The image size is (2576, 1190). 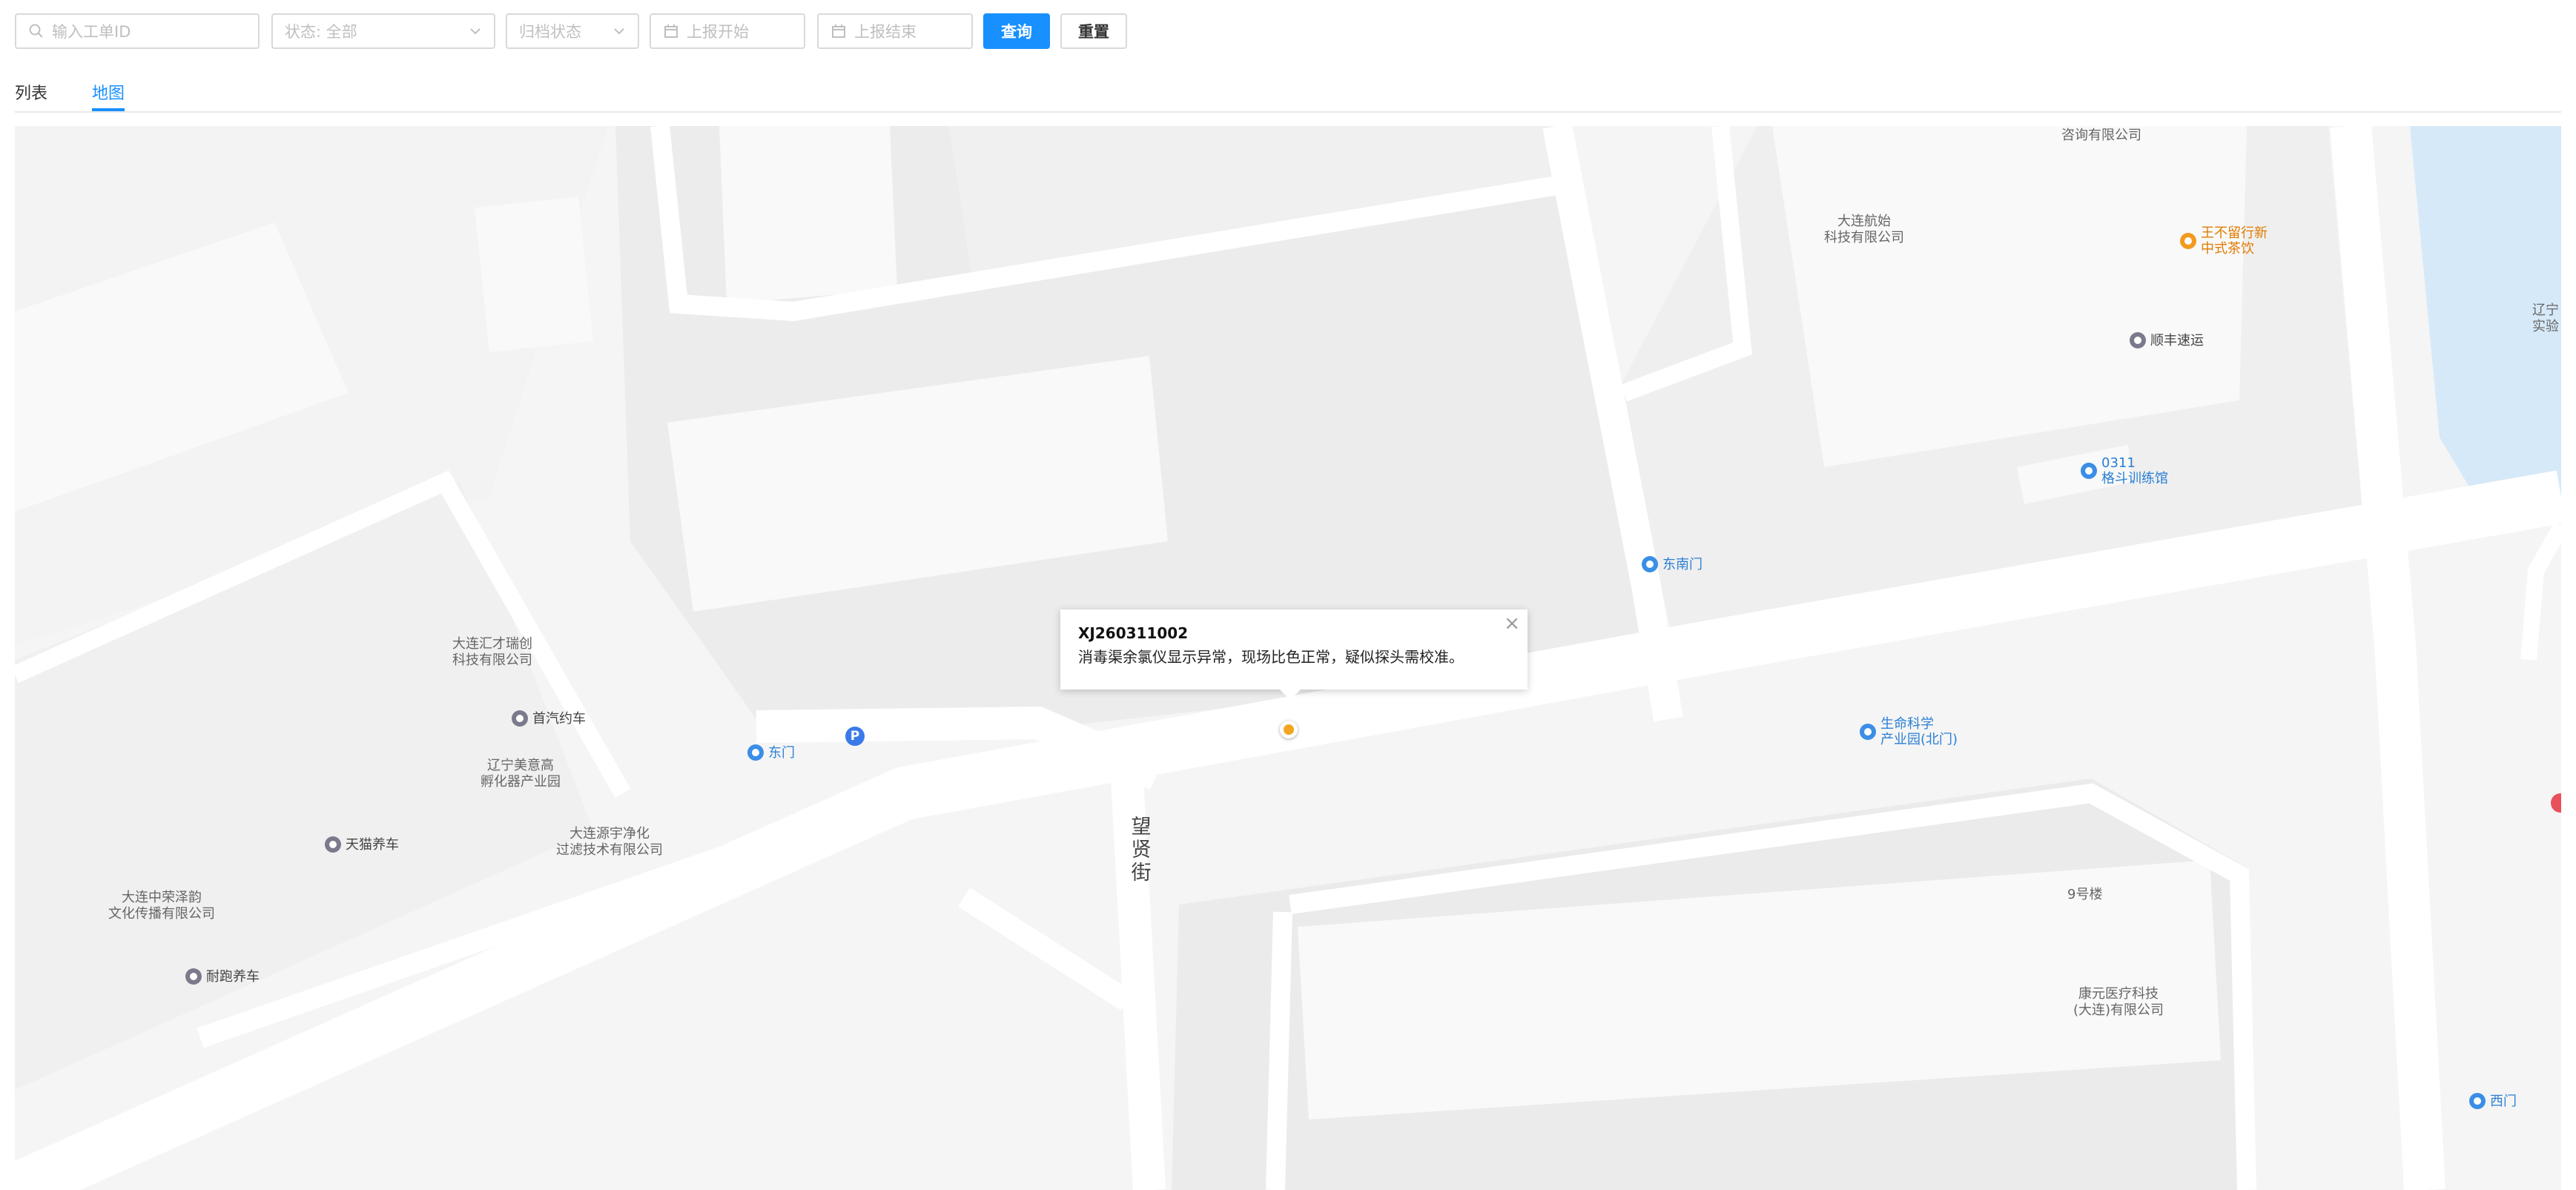 What do you see at coordinates (1288, 31) in the screenshot?
I see `filter-toolbar: 输入工单ID 状态: 全部 归档状态 上报开始 上报结束 查询 重置` at bounding box center [1288, 31].